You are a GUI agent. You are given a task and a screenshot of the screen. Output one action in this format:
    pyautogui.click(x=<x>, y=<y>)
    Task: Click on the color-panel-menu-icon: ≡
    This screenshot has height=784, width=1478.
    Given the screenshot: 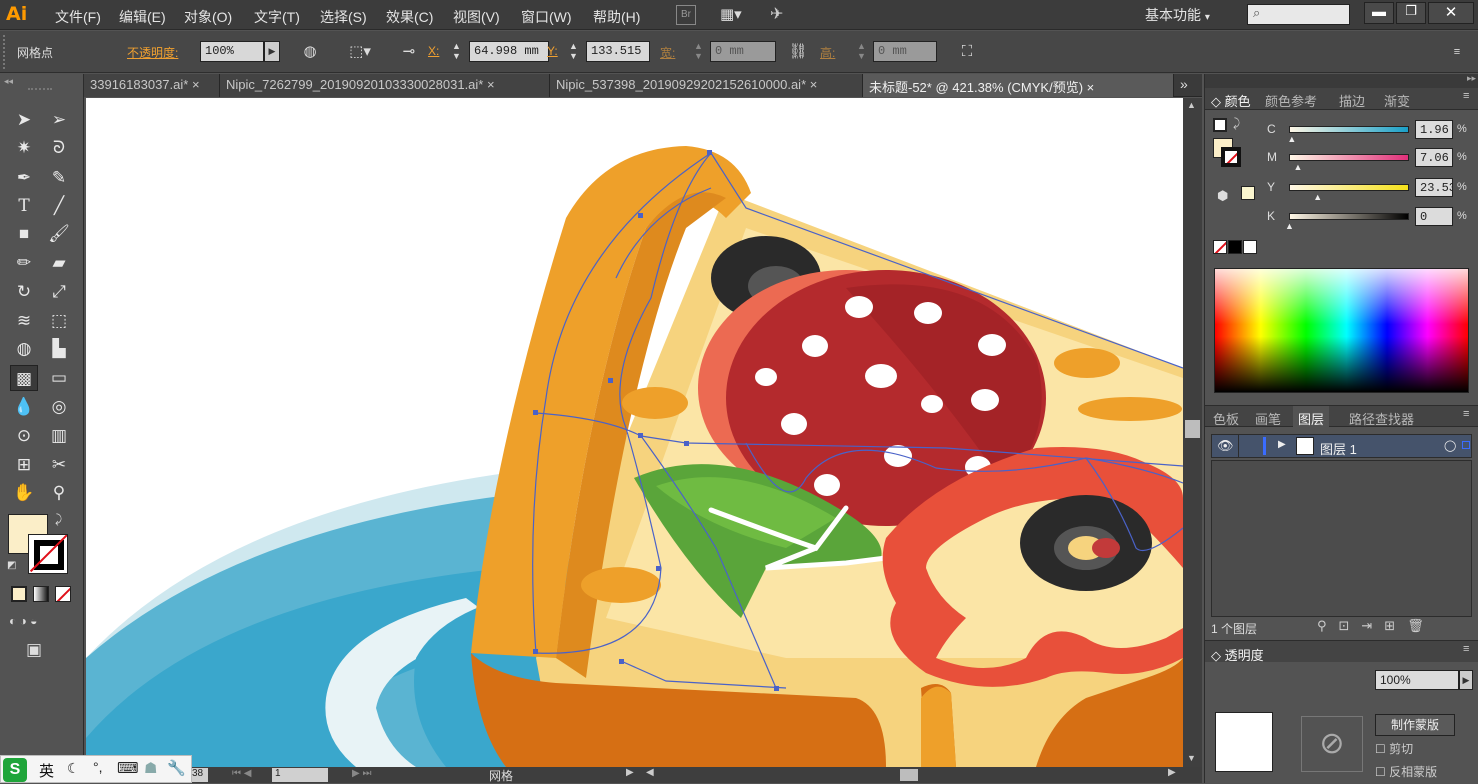 What is the action you would take?
    pyautogui.click(x=1466, y=96)
    